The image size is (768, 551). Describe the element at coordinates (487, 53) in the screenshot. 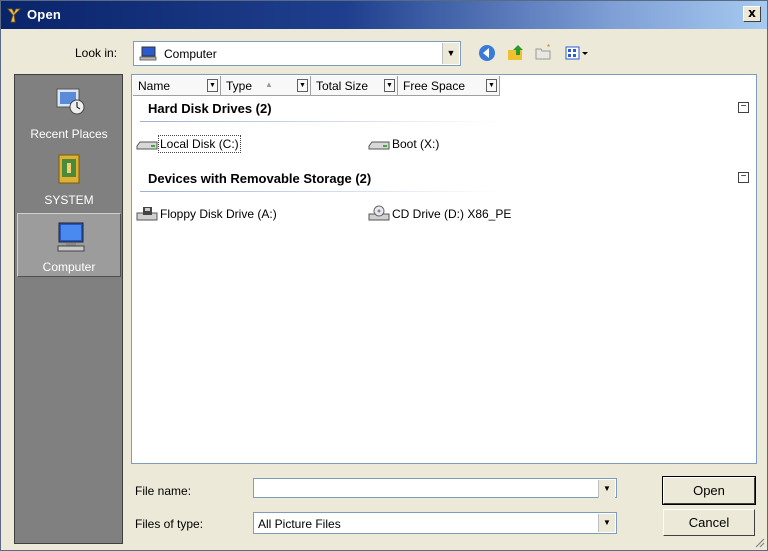

I see `back-icon` at that location.